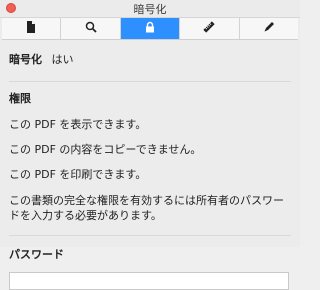  What do you see at coordinates (62, 59) in the screenshot?
I see `encryption-value: はい` at bounding box center [62, 59].